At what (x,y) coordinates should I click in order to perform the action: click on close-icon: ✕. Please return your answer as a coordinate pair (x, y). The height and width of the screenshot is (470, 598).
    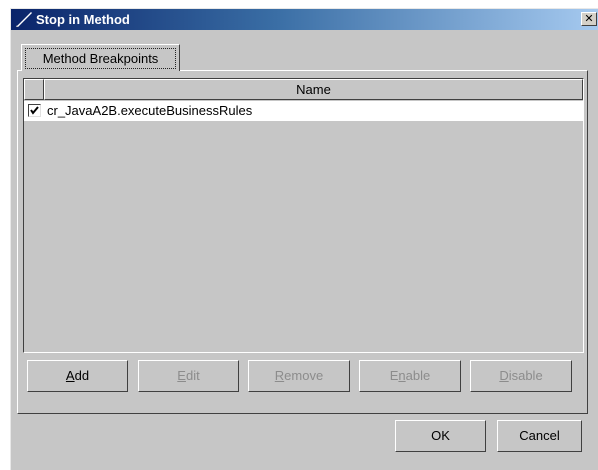
    Looking at the image, I should click on (589, 19).